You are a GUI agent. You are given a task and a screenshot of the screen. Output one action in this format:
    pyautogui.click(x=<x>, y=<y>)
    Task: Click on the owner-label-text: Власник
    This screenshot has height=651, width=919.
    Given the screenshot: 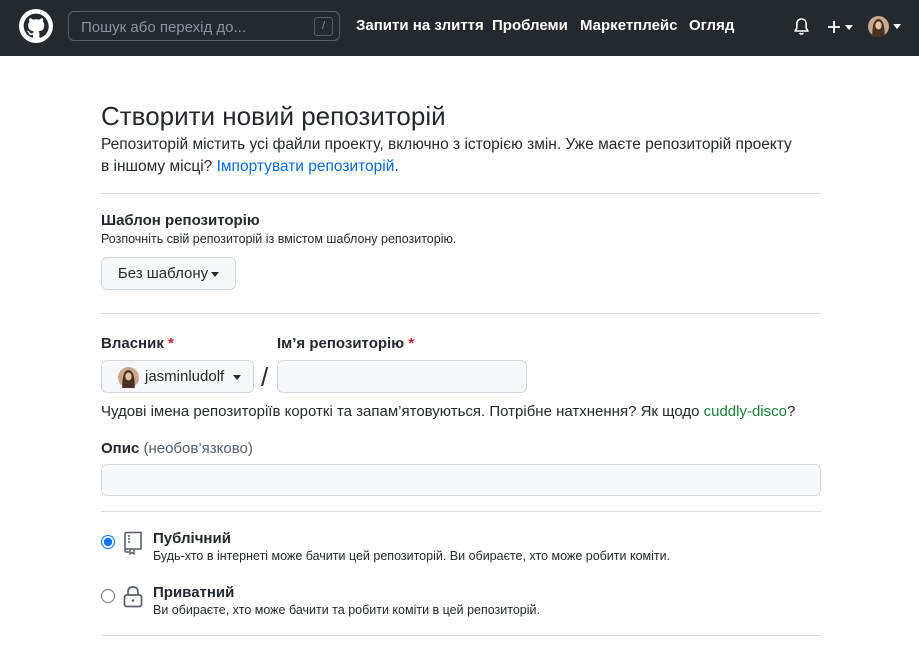 What is the action you would take?
    pyautogui.click(x=132, y=343)
    